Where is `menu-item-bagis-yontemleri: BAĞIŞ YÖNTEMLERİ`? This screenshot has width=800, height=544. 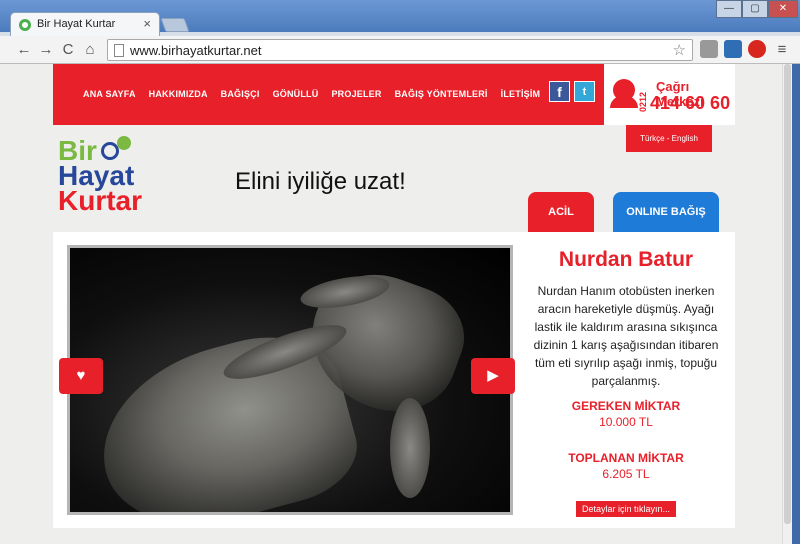 menu-item-bagis-yontemleri: BAĞIŞ YÖNTEMLERİ is located at coordinates (441, 94).